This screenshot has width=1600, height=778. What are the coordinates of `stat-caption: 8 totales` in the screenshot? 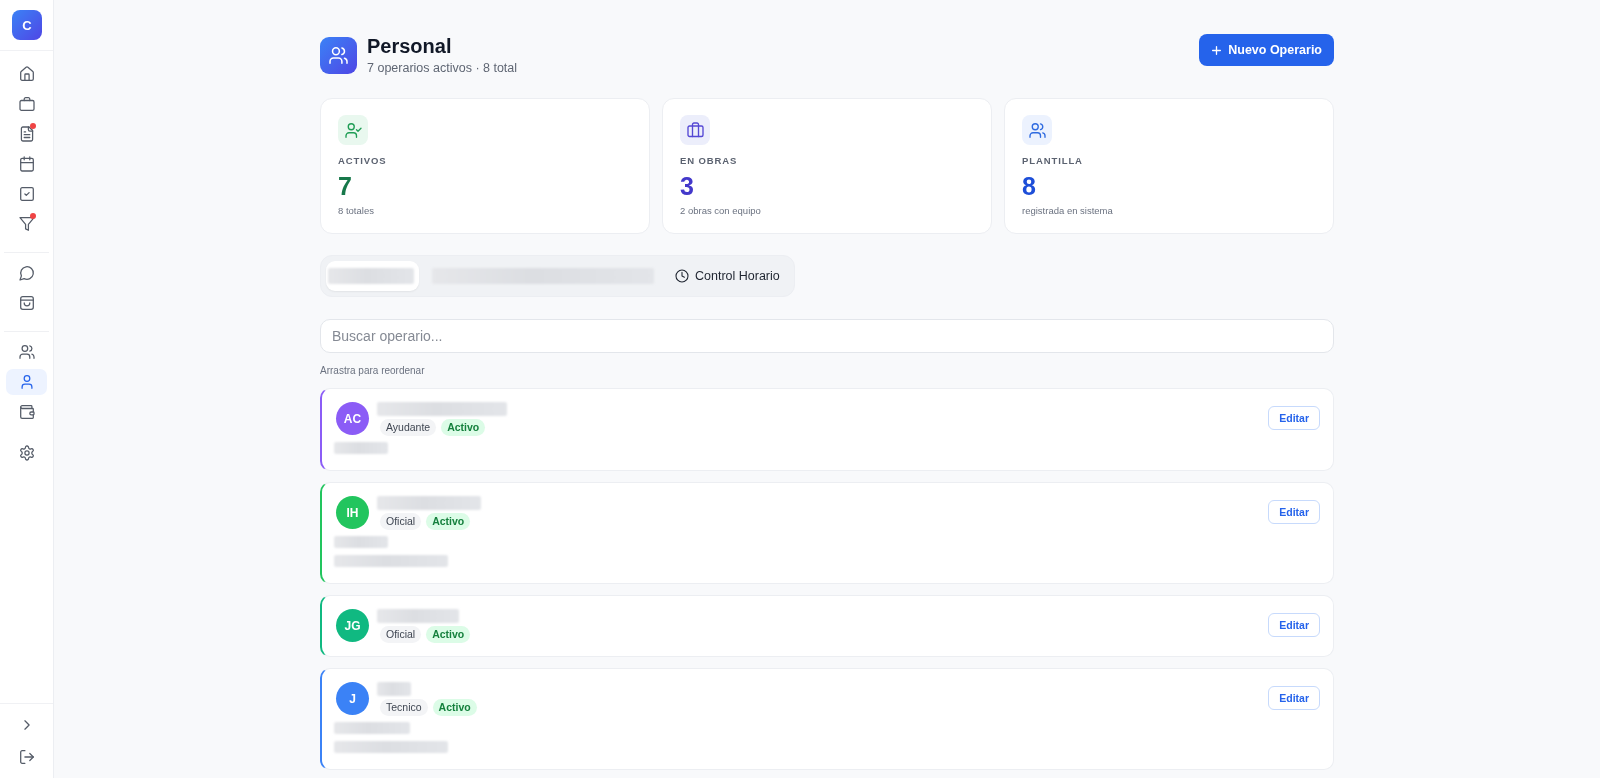 It's located at (356, 210).